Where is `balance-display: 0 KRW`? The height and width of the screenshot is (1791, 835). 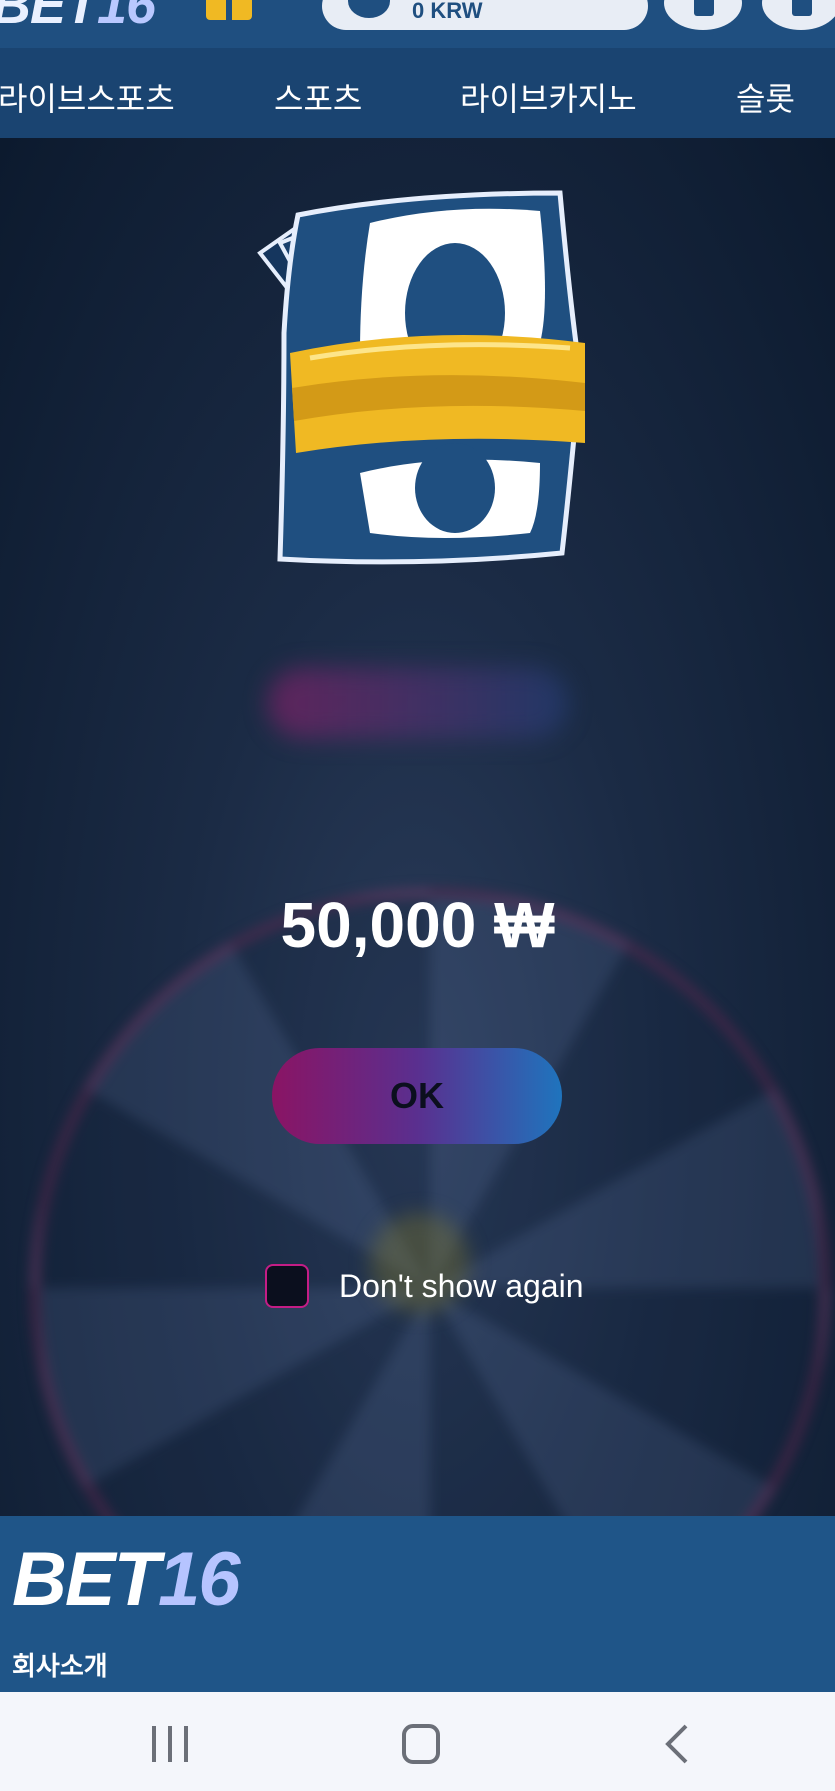 balance-display: 0 KRW is located at coordinates (485, 15).